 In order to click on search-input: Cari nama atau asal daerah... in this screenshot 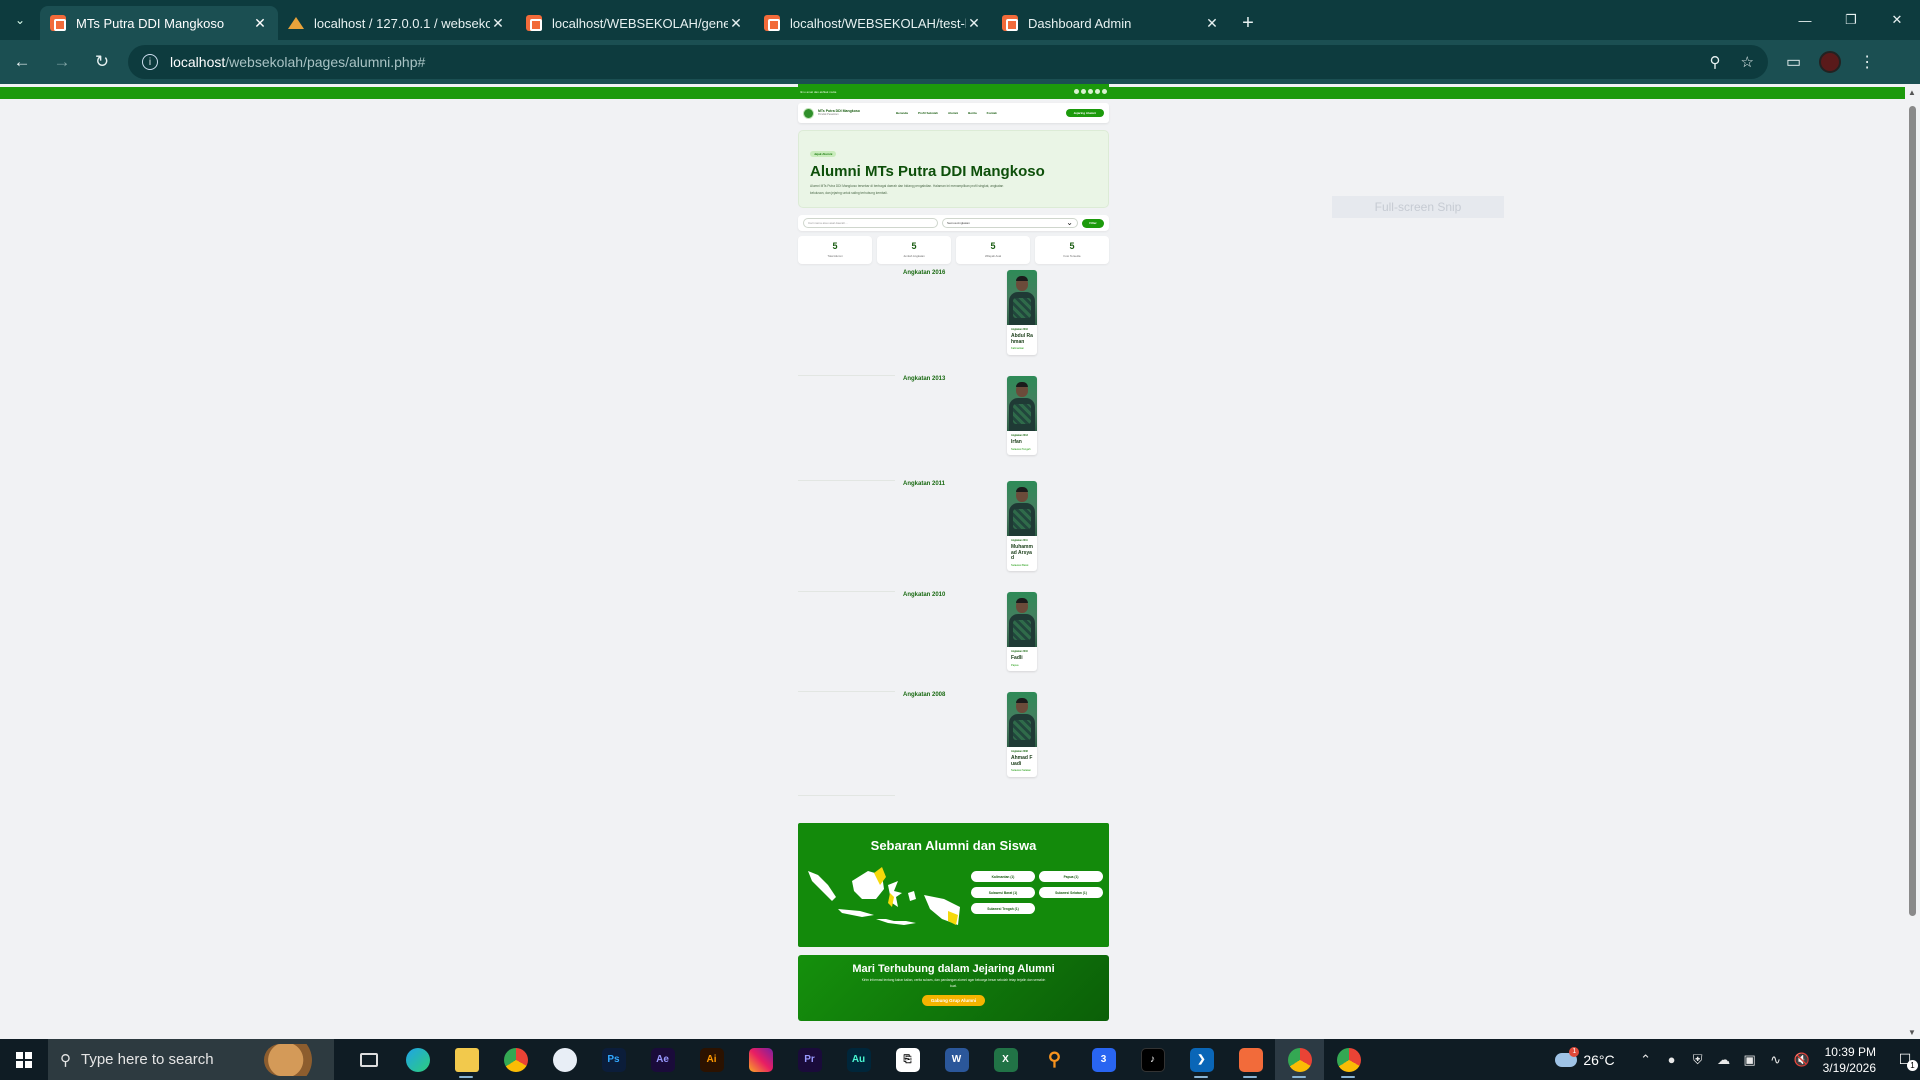, I will do `click(870, 223)`.